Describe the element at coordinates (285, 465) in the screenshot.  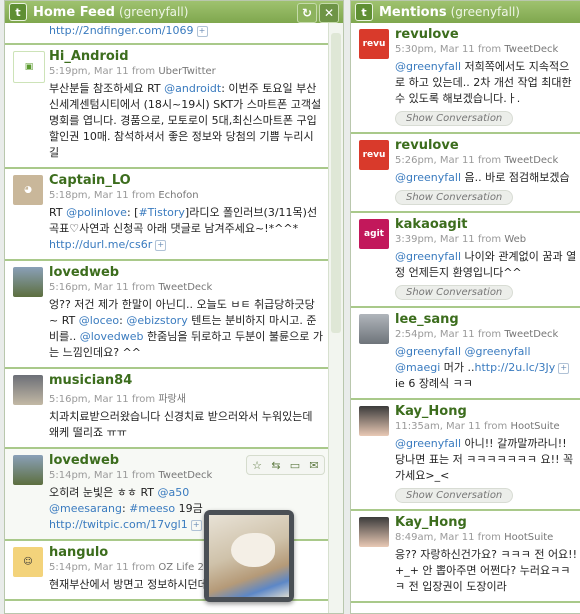
I see `tweet-actions: ☆ ⇆ ▭ ✉` at that location.